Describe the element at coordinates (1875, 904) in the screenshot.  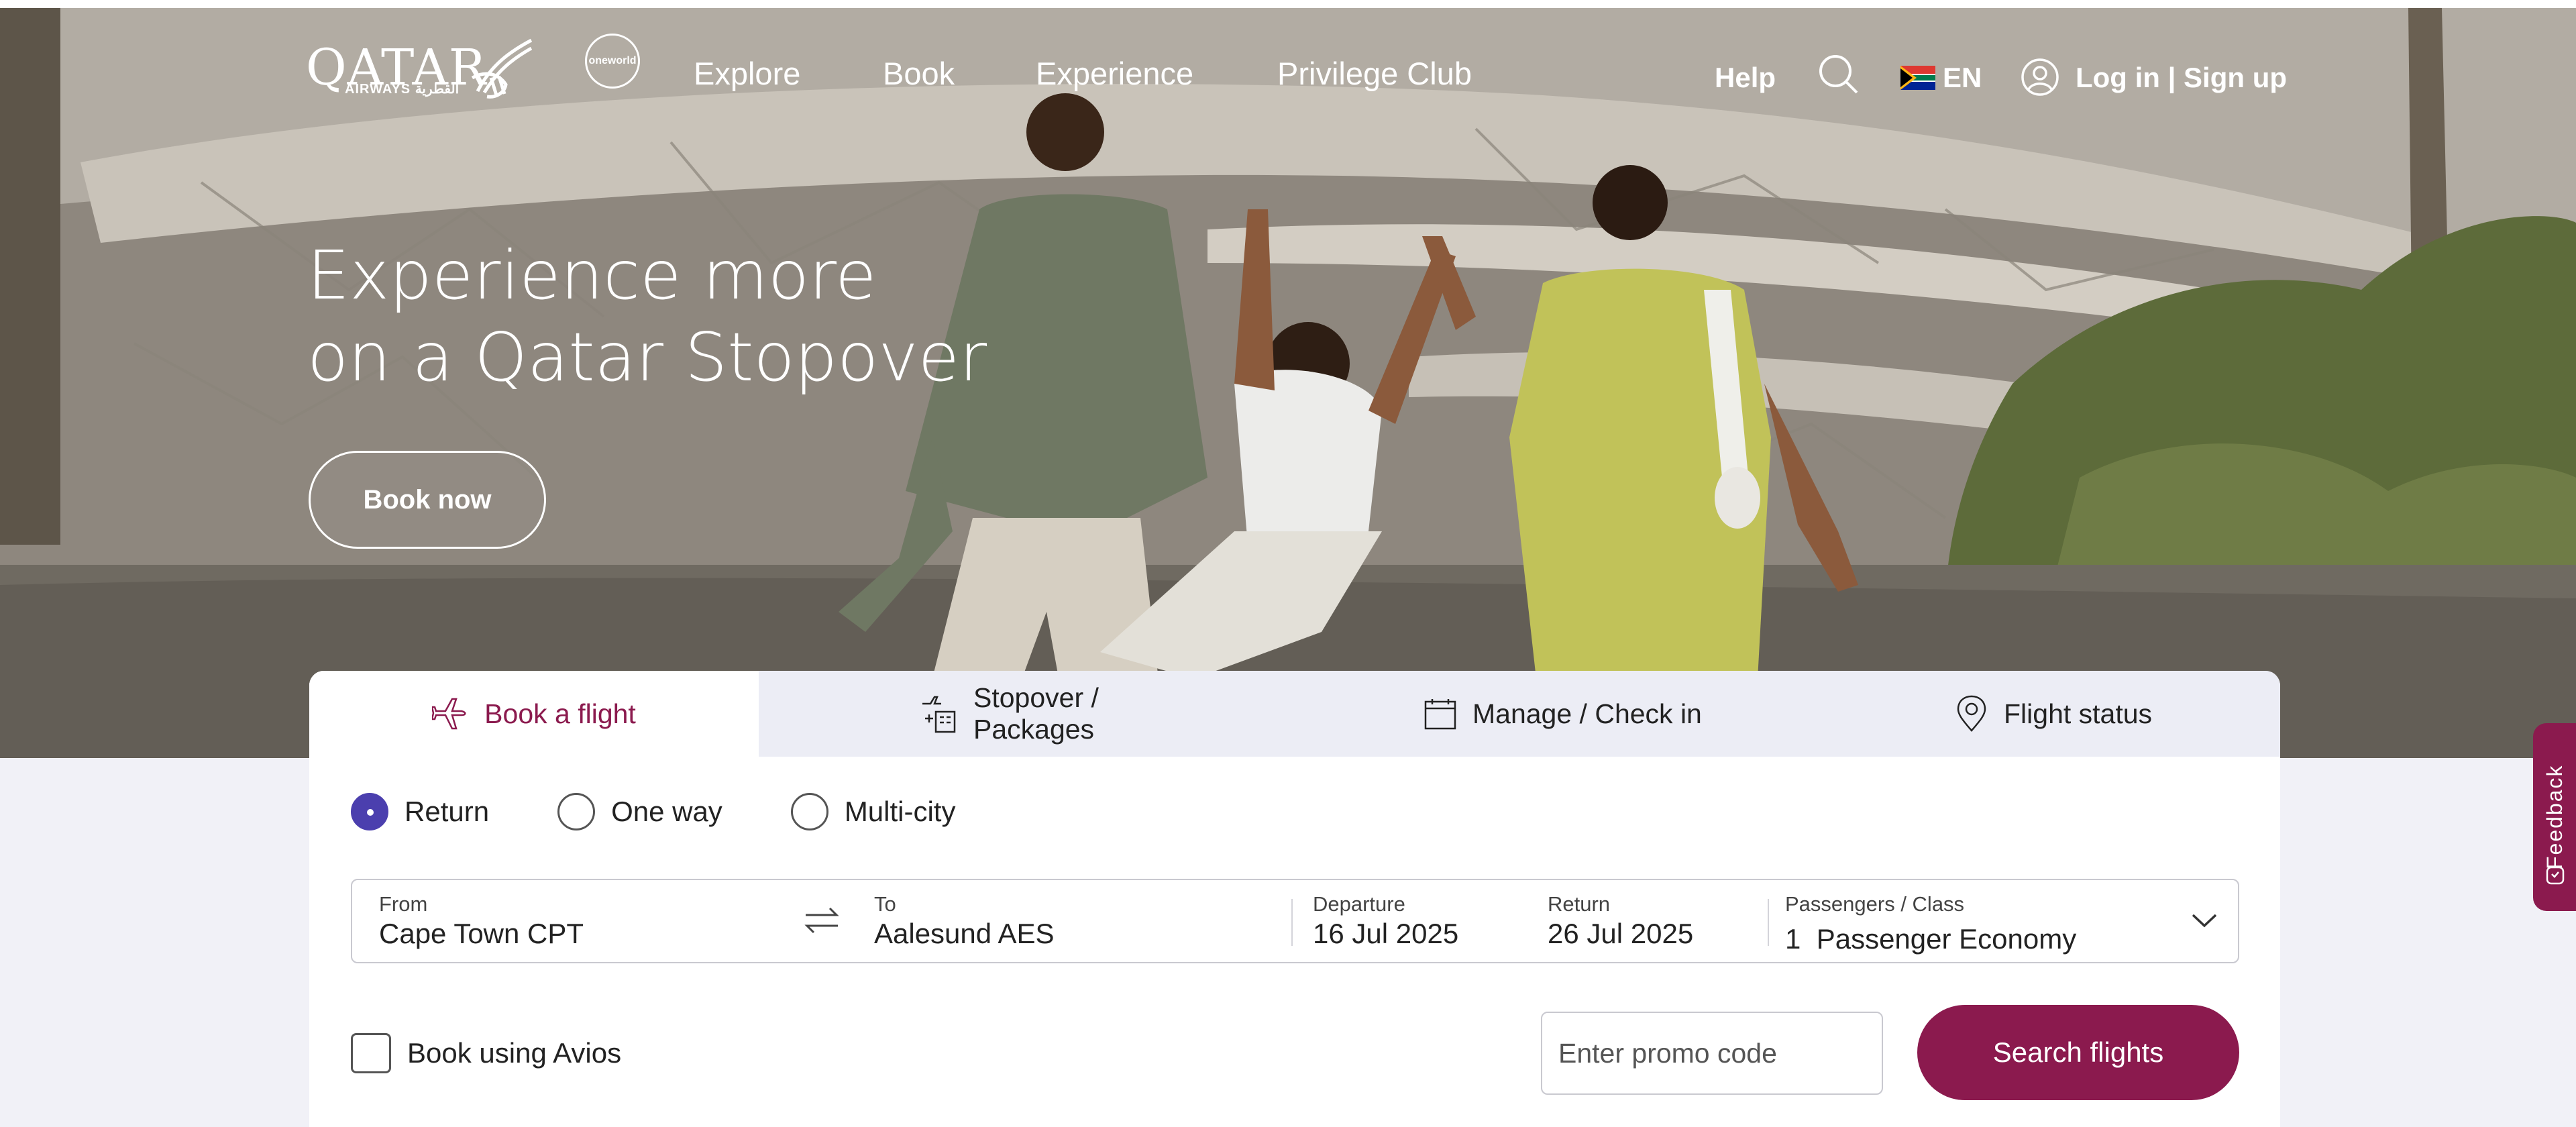
I see `passengers-label: Passengers / Class` at that location.